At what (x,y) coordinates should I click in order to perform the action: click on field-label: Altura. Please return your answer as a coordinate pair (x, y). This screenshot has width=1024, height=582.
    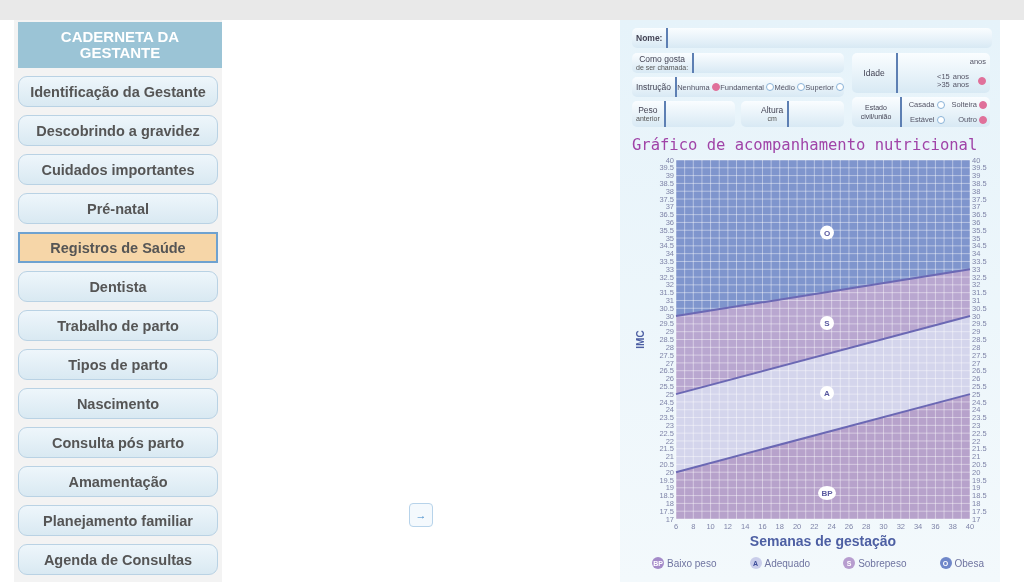
    Looking at the image, I should click on (772, 110).